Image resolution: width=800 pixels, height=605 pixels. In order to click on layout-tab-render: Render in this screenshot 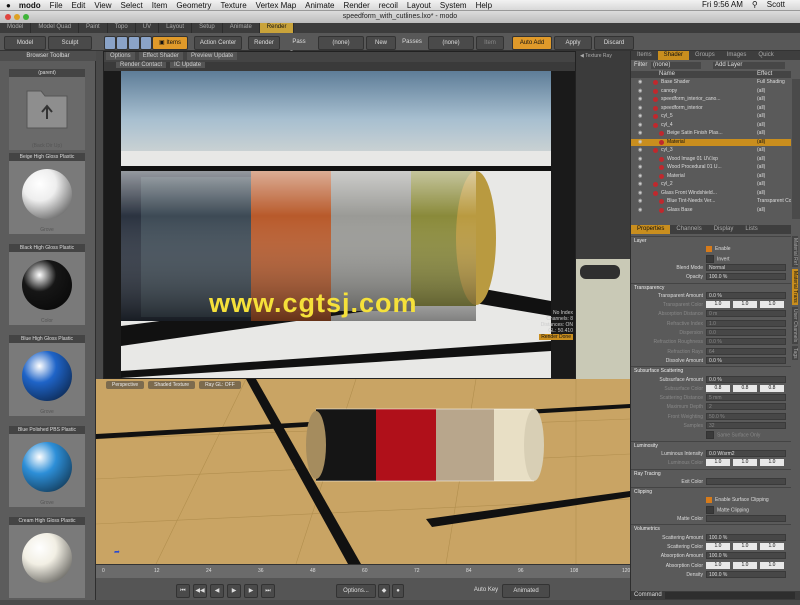, I will do `click(277, 28)`.